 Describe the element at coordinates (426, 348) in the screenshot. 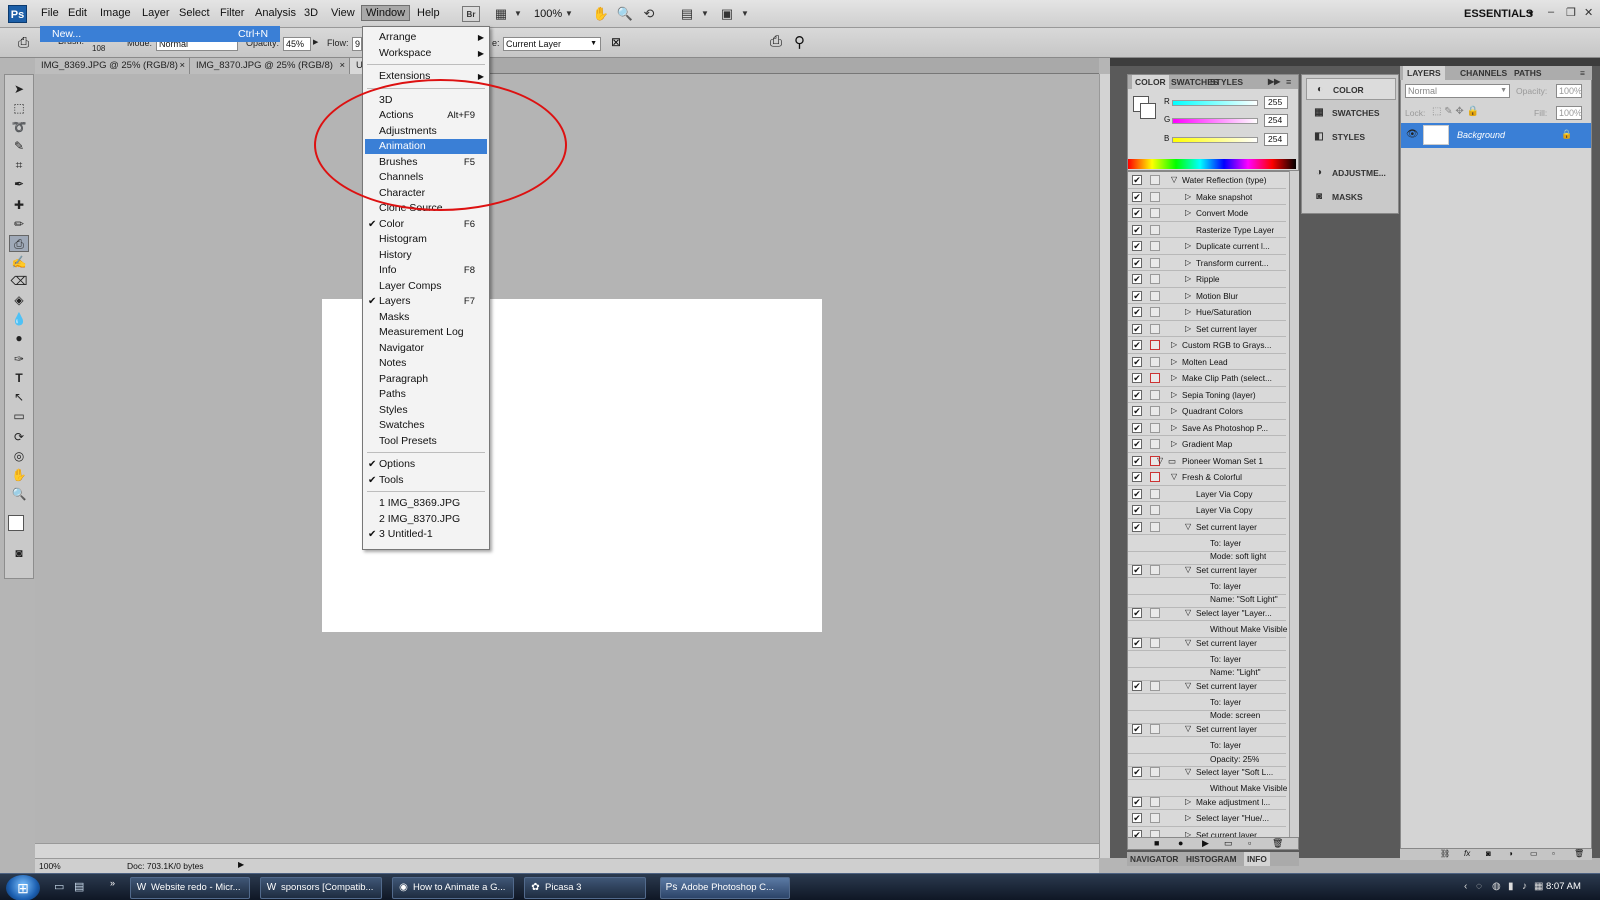

I see `window-menu-item-navigator: Navigator` at that location.